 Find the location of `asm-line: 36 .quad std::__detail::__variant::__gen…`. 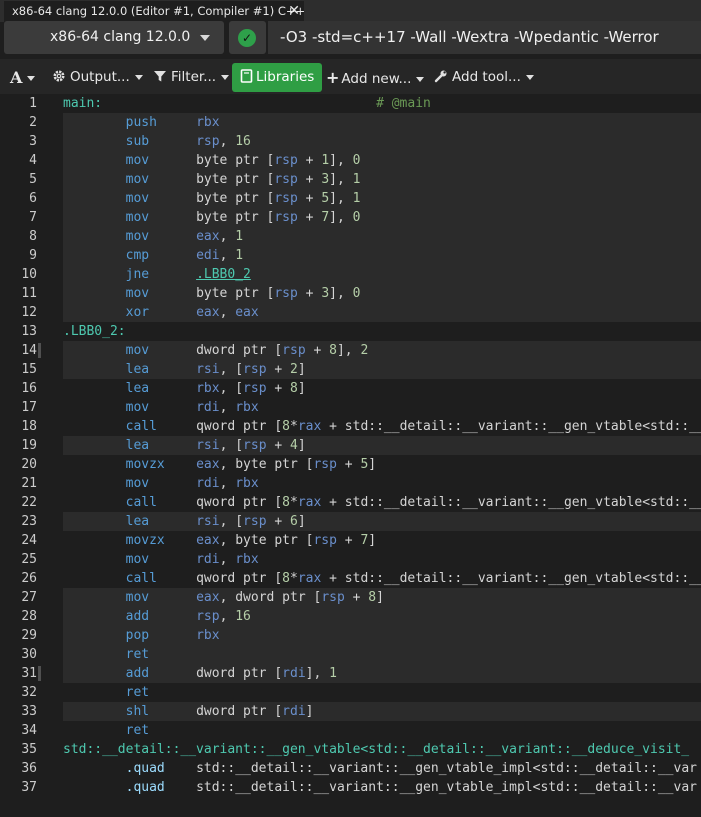

asm-line: 36 .quad std::__detail::__variant::__gen… is located at coordinates (350, 768).